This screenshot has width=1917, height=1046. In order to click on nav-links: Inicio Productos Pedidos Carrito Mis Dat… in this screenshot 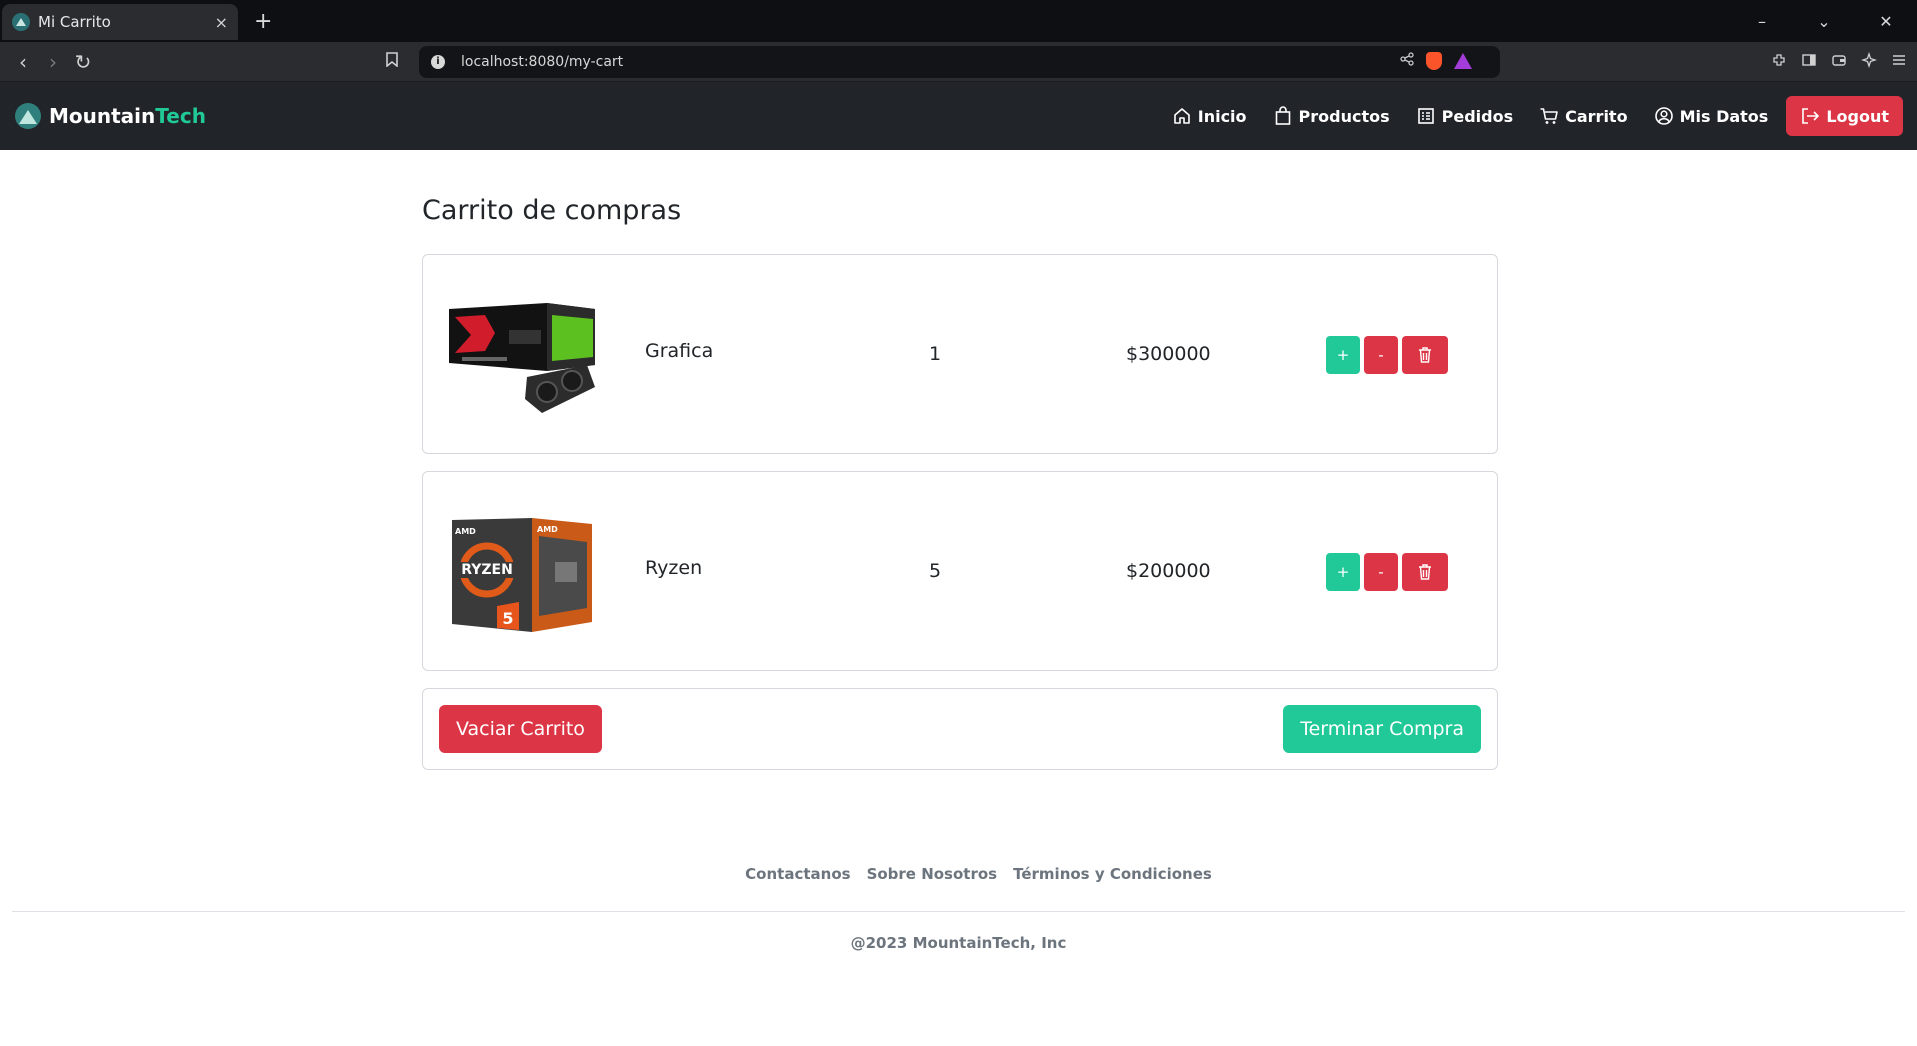, I will do `click(1531, 116)`.